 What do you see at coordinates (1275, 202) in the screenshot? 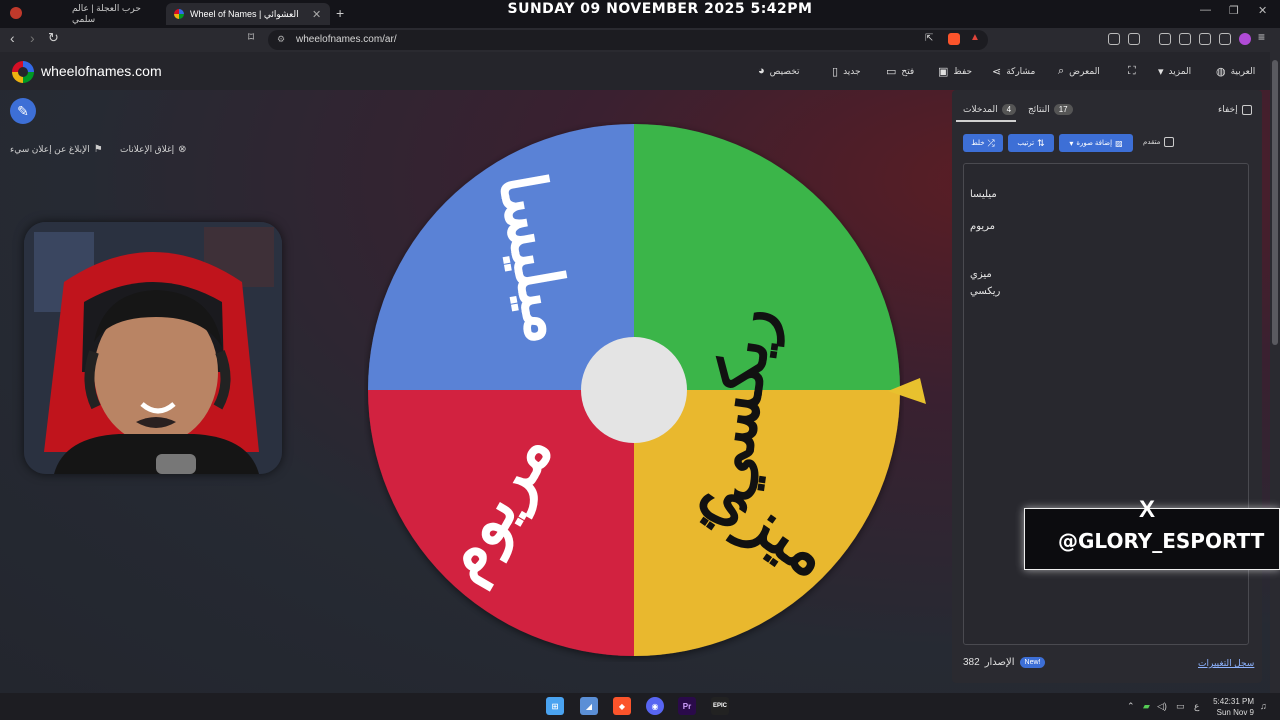
I see `scrollbar-thumb` at bounding box center [1275, 202].